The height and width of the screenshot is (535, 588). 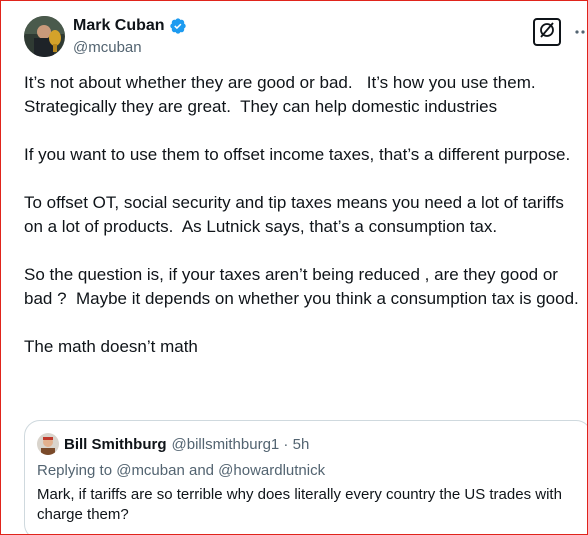 I want to click on more-options-button, so click(x=580, y=31).